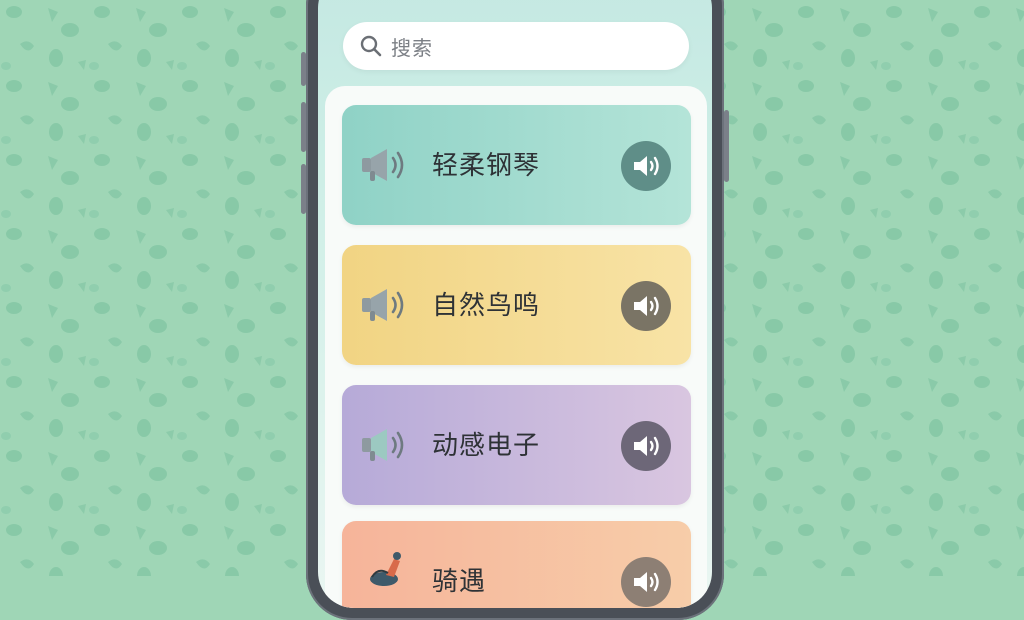 The width and height of the screenshot is (1024, 620). I want to click on power-button, so click(726, 146).